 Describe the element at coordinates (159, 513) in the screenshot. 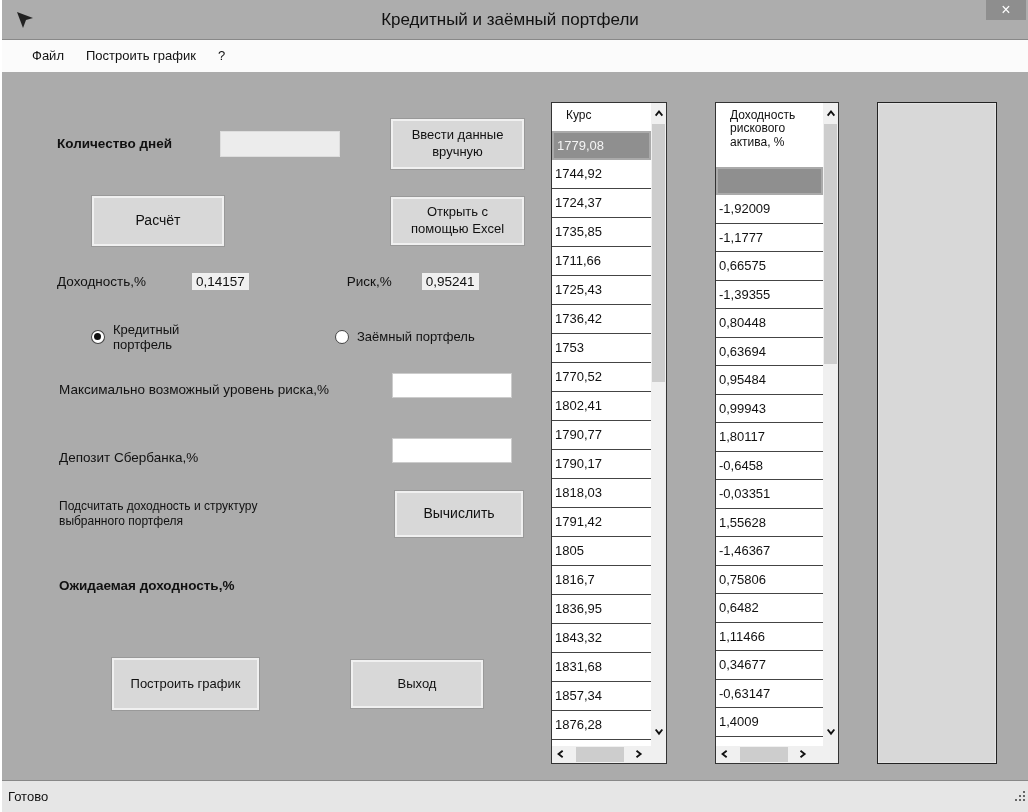

I see `compute-label: Подсчитать доходность и структуру выбранного портфеля` at that location.